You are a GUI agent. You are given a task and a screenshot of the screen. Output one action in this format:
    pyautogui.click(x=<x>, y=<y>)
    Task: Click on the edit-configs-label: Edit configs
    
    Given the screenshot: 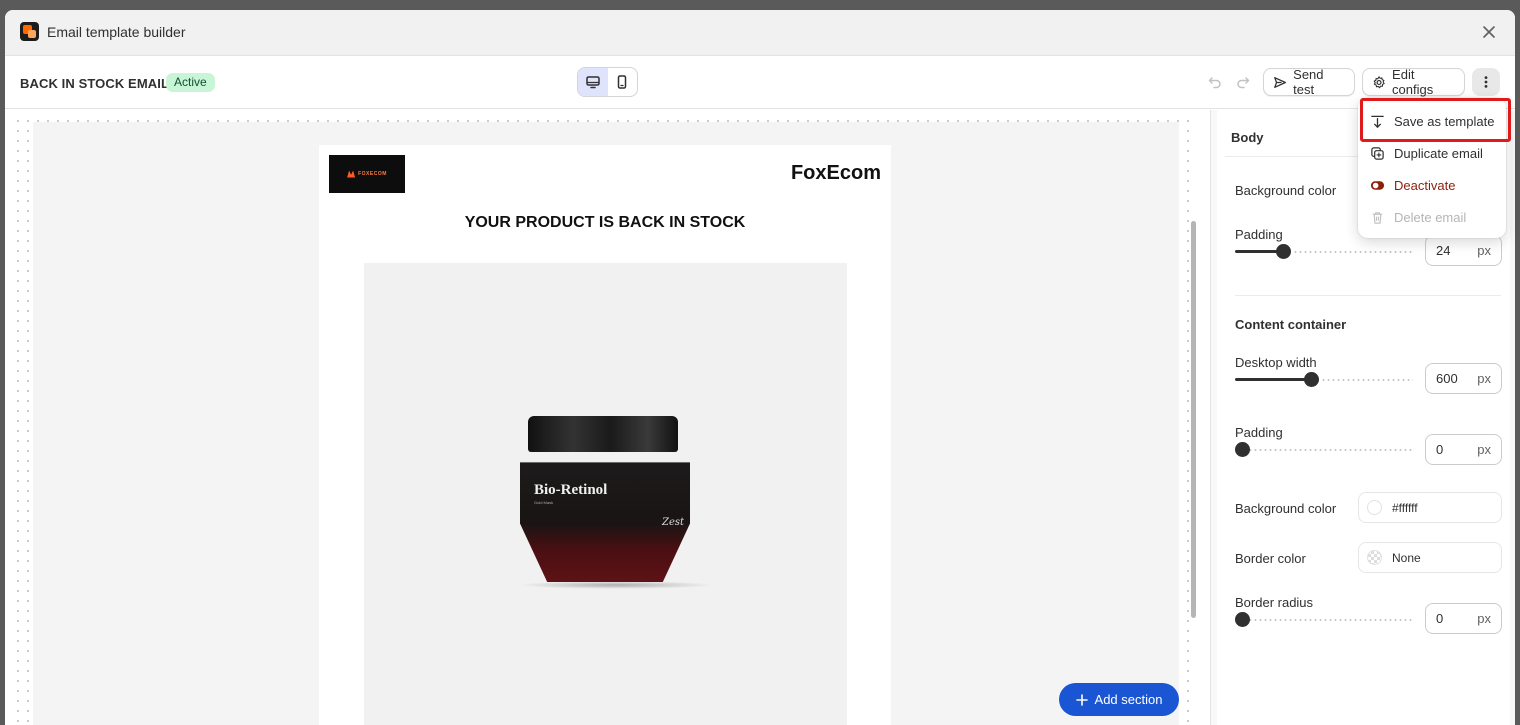 What is the action you would take?
    pyautogui.click(x=1413, y=82)
    